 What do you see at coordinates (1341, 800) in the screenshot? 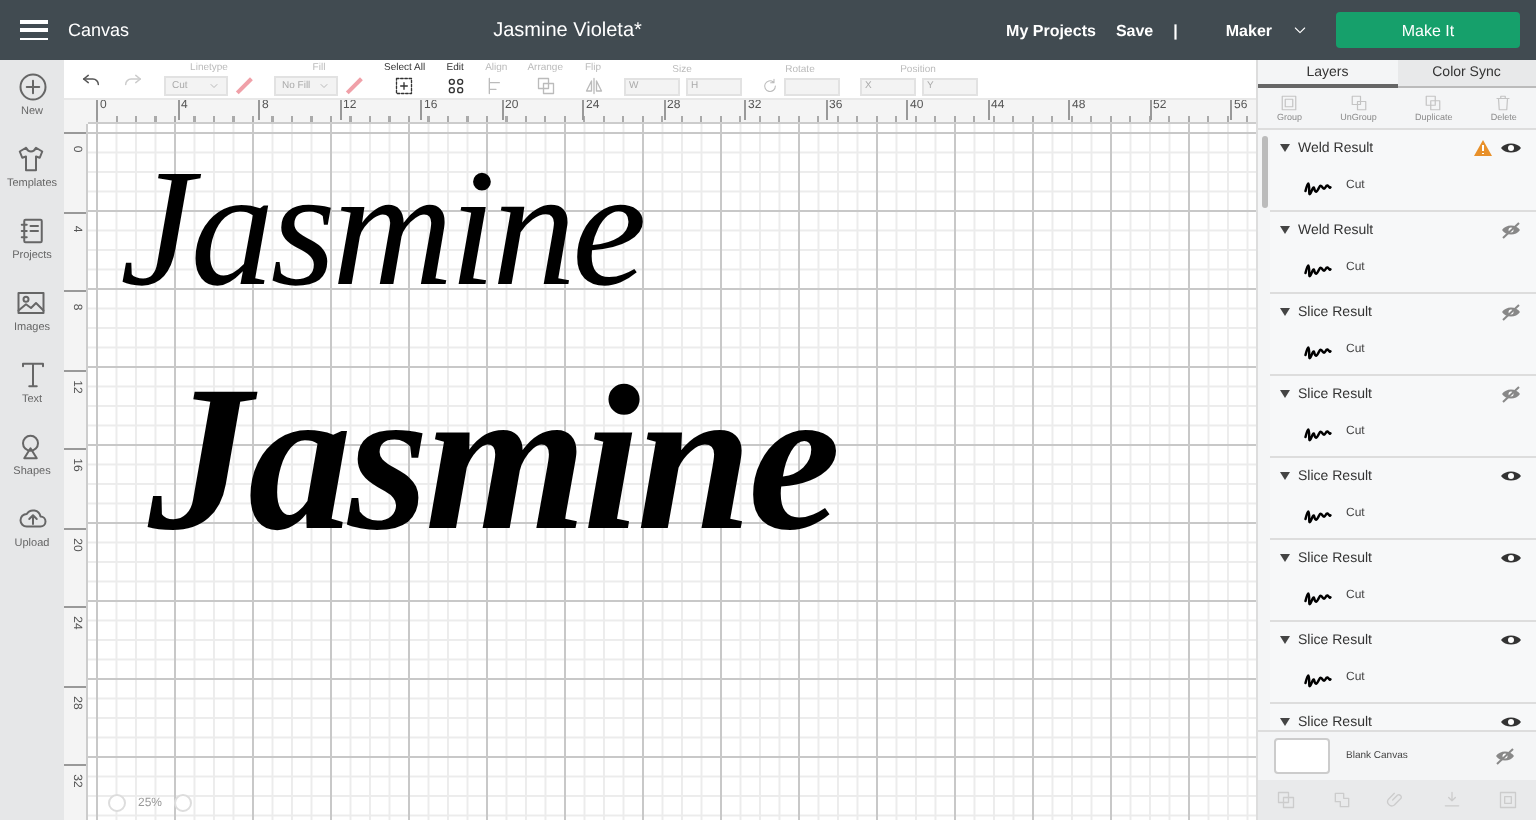
I see `weld-icon` at bounding box center [1341, 800].